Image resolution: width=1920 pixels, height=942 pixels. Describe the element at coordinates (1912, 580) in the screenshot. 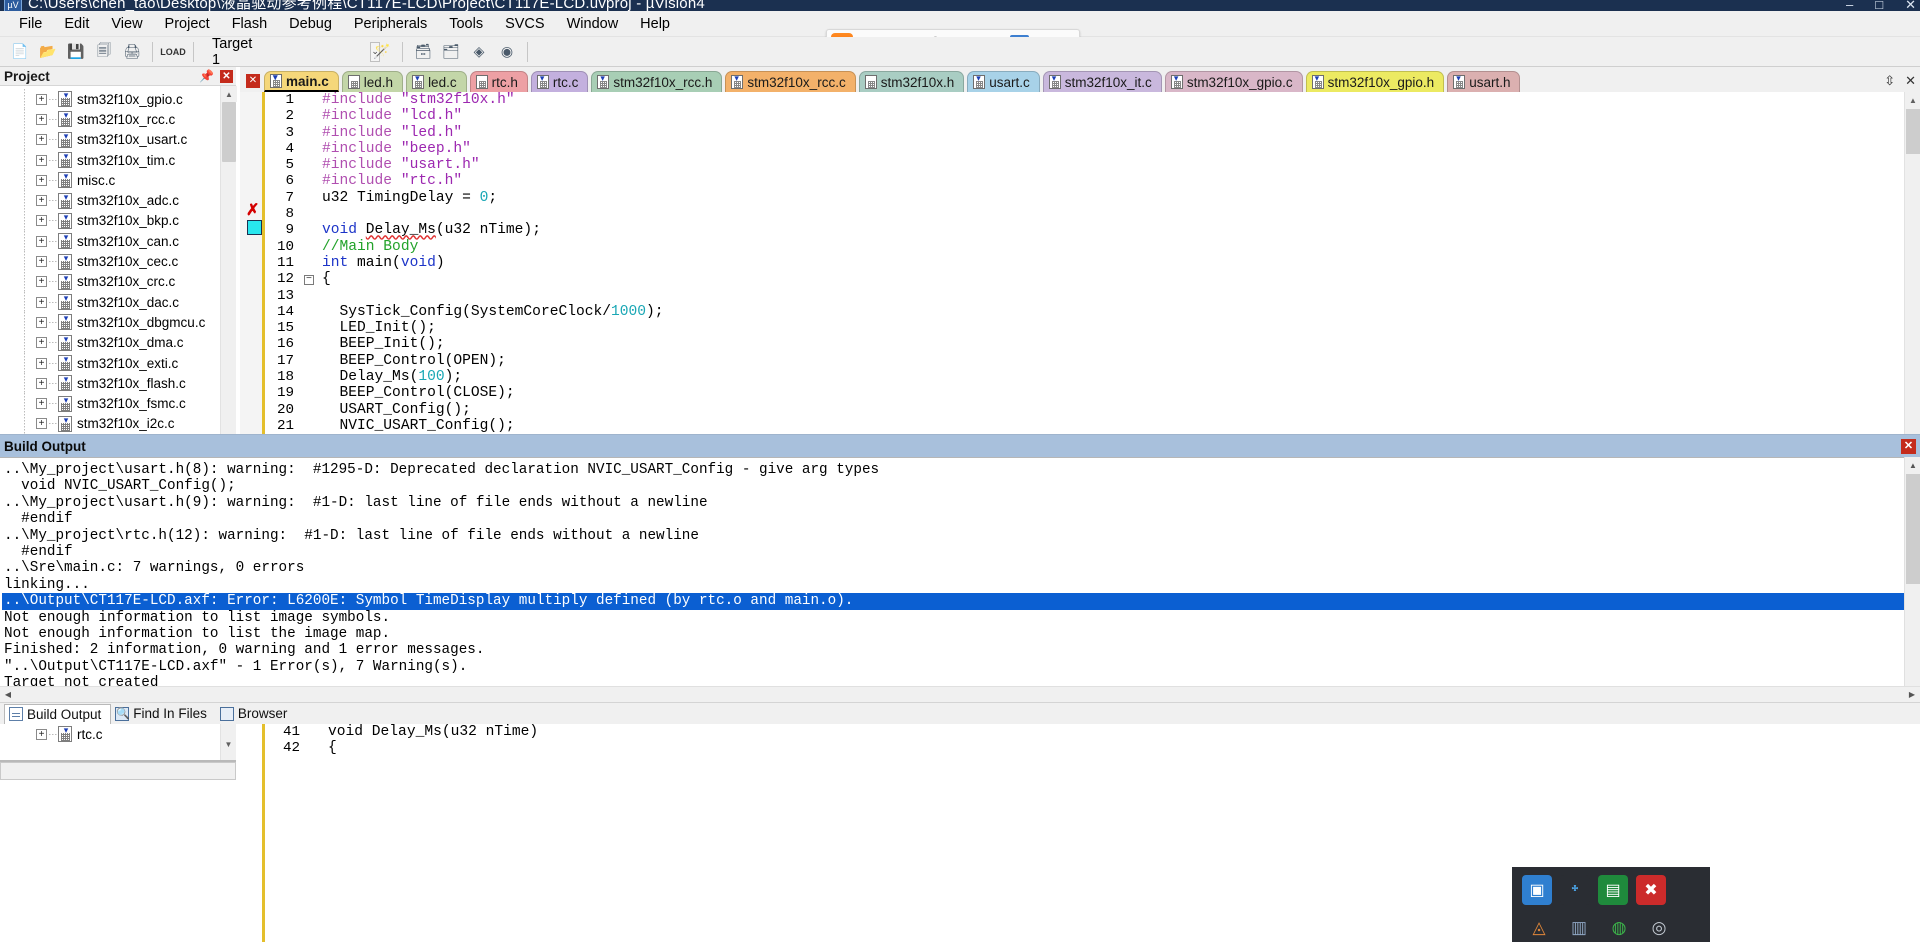

I see `build-output-scrollbar: ▲ ▼` at that location.